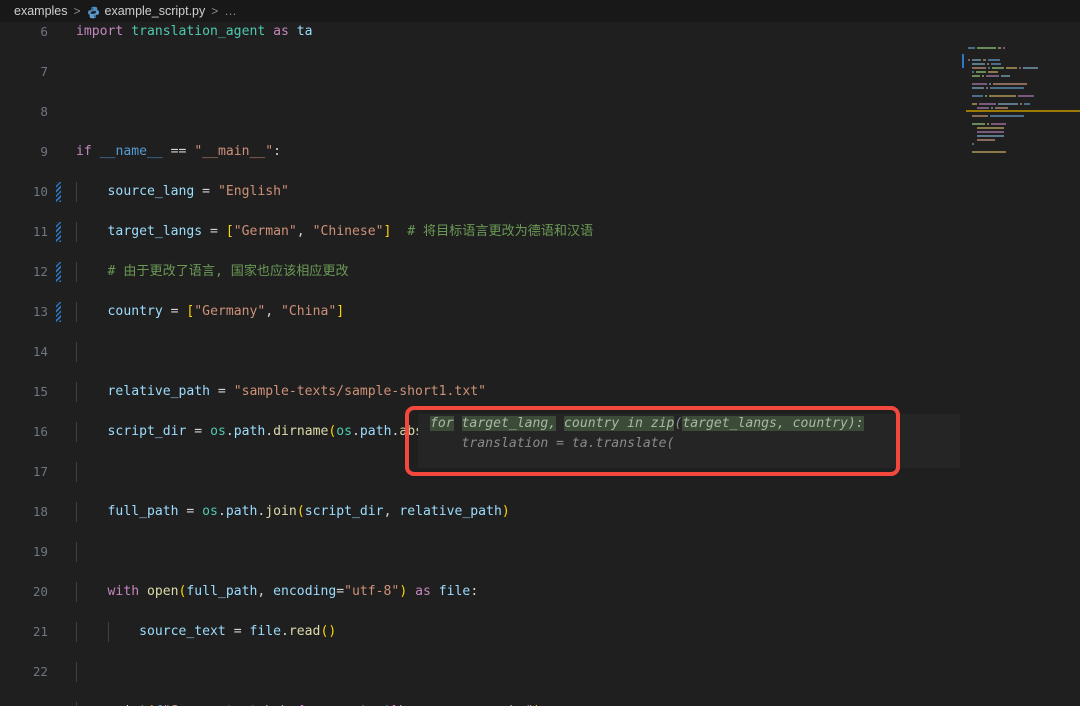  What do you see at coordinates (540, 352) in the screenshot?
I see `code-line: 14` at bounding box center [540, 352].